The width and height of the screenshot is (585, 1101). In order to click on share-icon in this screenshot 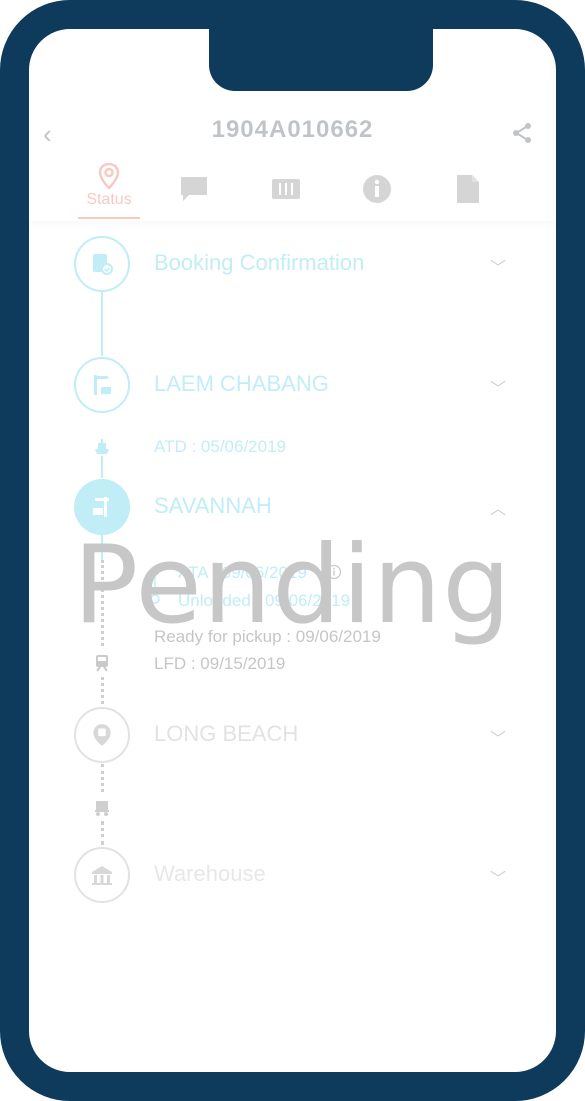, I will do `click(522, 133)`.